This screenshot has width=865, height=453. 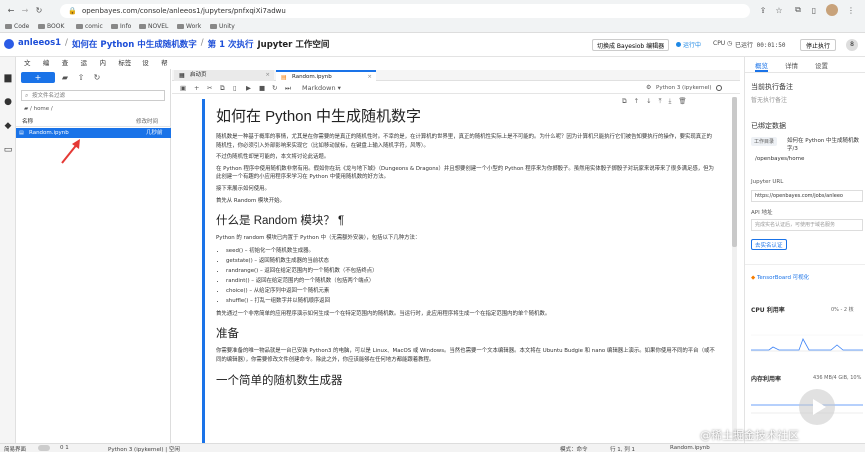 I want to click on notebook-file-icon: ▤, so click(x=21, y=133).